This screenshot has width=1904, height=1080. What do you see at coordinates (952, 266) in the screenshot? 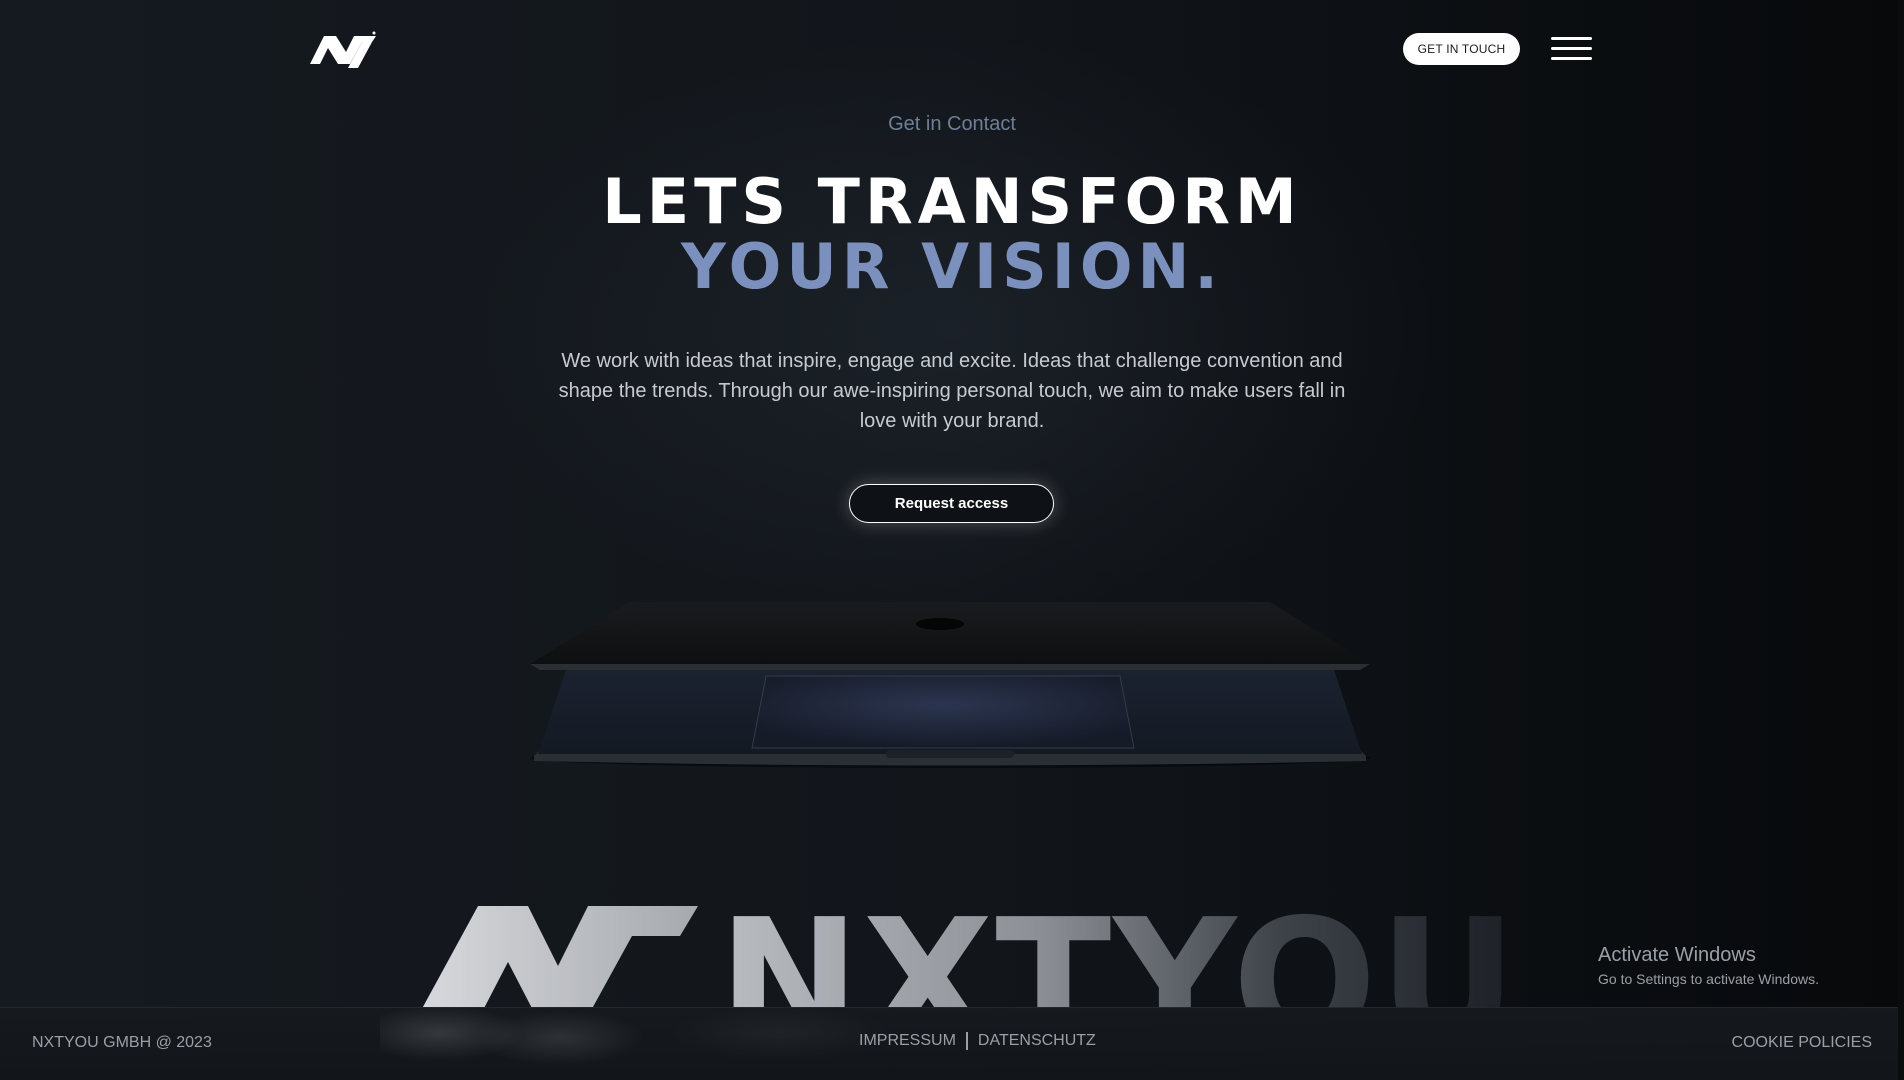
I see `hero-title-line-2: YOUR VISION.` at bounding box center [952, 266].